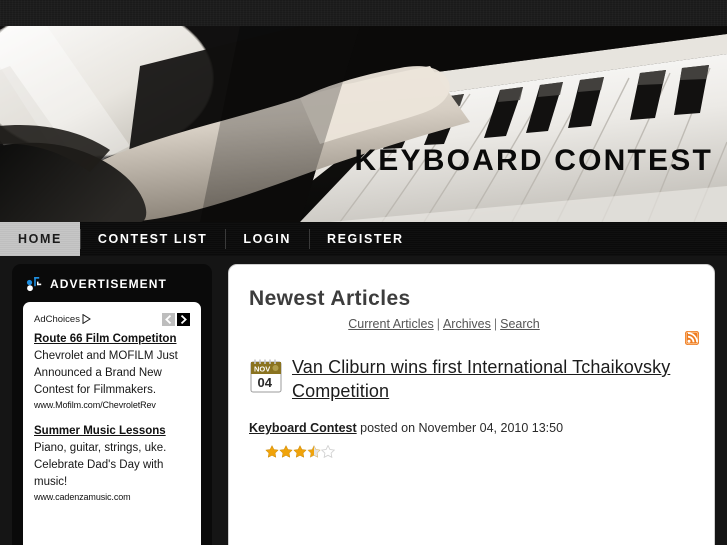 This screenshot has height=545, width=727. Describe the element at coordinates (108, 284) in the screenshot. I see `advertisement-label: ADVERTISEMENT` at that location.